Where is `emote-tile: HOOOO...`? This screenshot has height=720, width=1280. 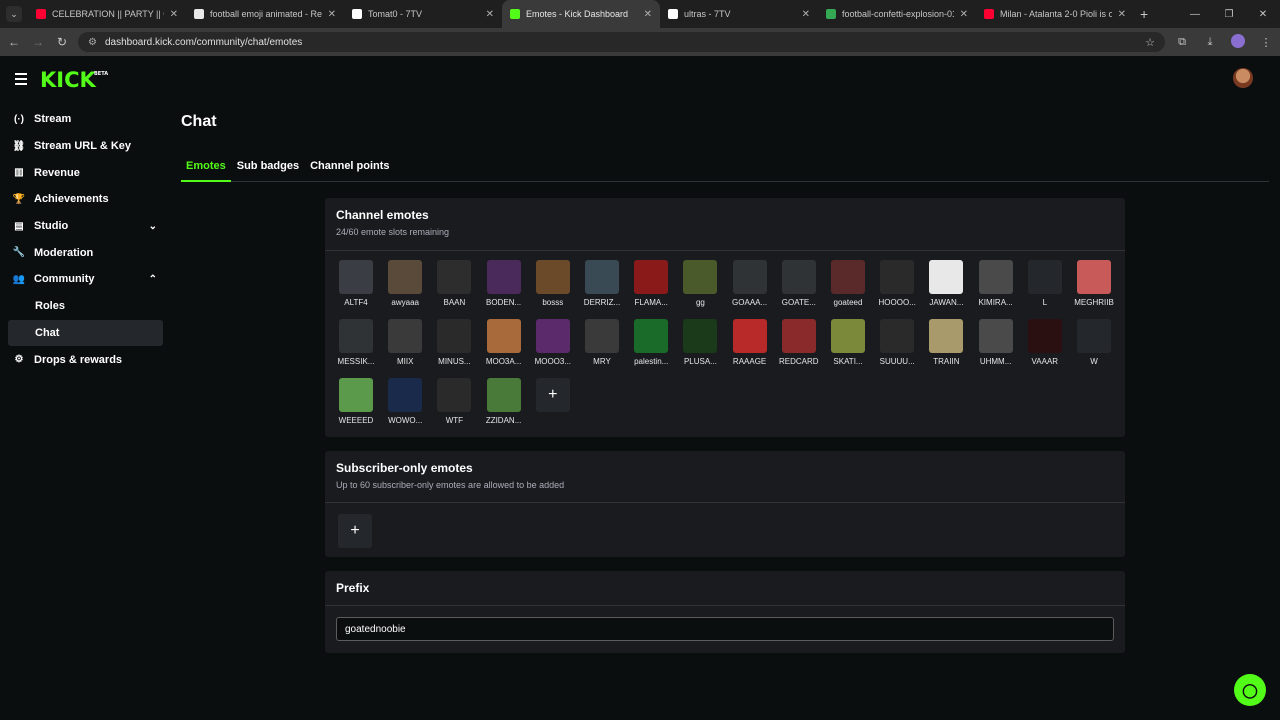 emote-tile: HOOOO... is located at coordinates (897, 283).